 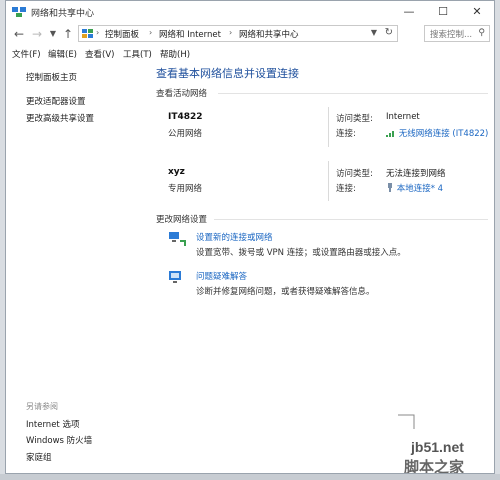 What do you see at coordinates (406, 421) in the screenshot?
I see `watermark-bracket-icon` at bounding box center [406, 421].